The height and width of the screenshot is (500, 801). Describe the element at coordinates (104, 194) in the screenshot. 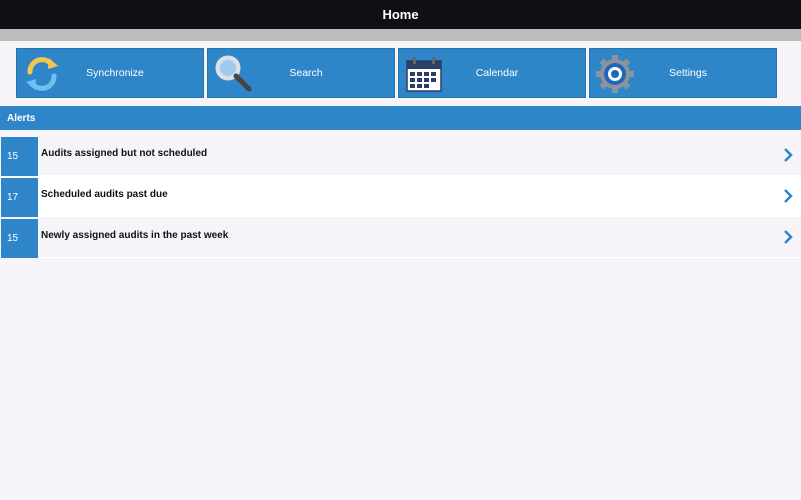

I see `alert-label: Scheduled audits past due` at that location.